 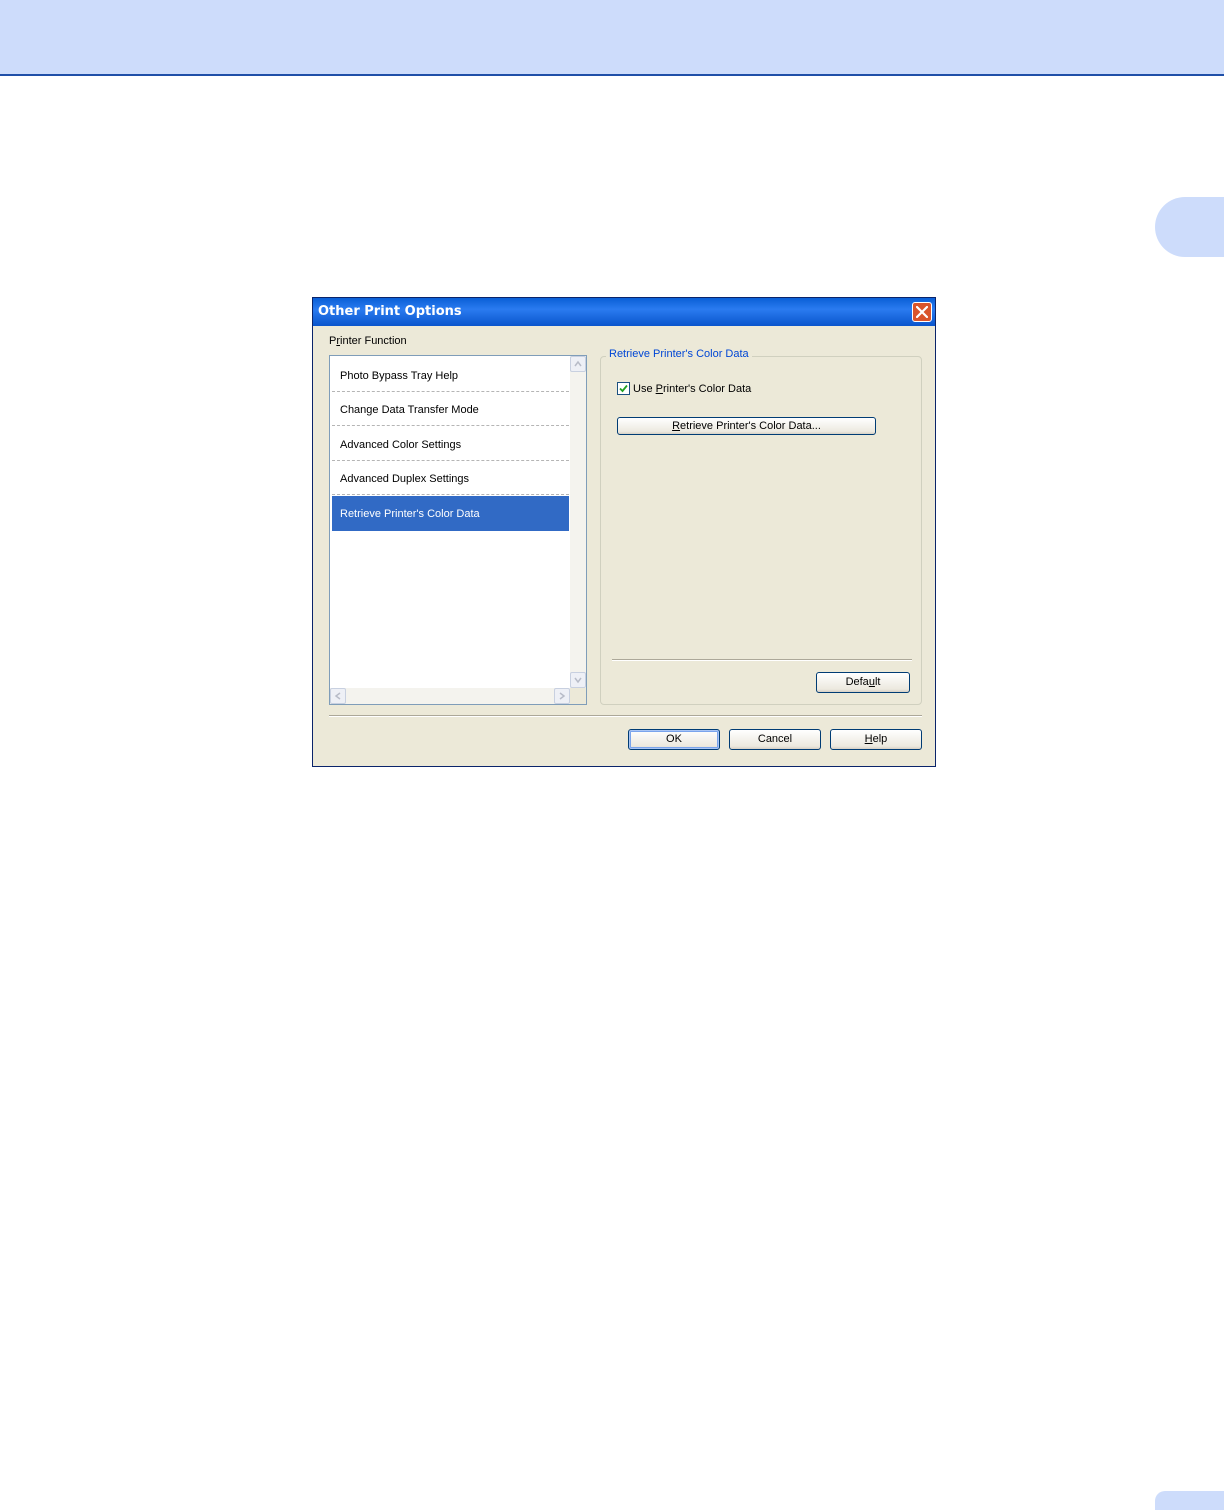 What do you see at coordinates (679, 354) in the screenshot?
I see `group-title: Retrieve Printer's Color Data` at bounding box center [679, 354].